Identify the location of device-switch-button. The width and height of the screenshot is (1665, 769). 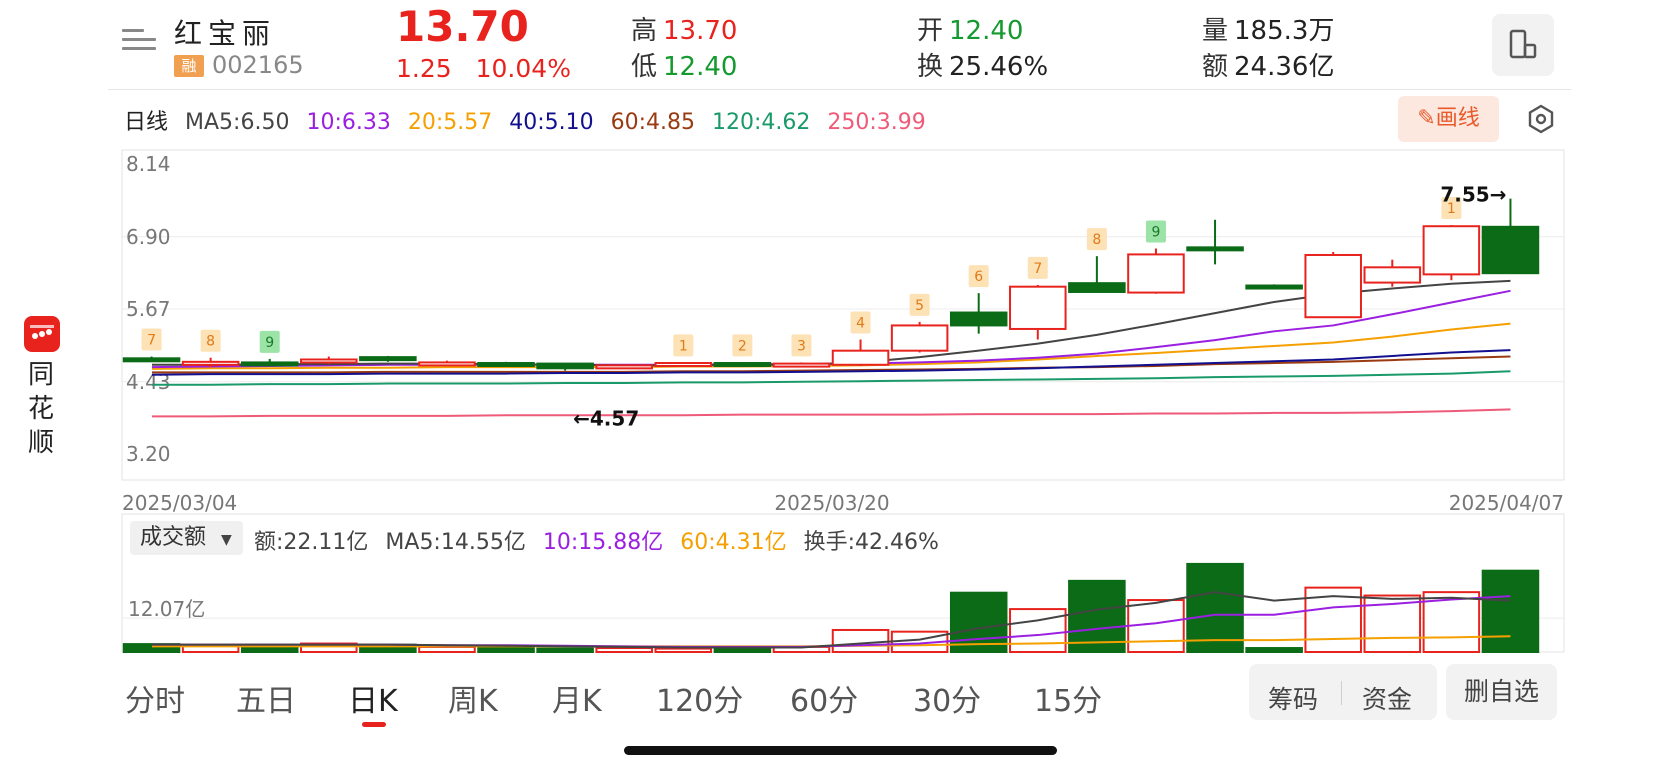
(1523, 45).